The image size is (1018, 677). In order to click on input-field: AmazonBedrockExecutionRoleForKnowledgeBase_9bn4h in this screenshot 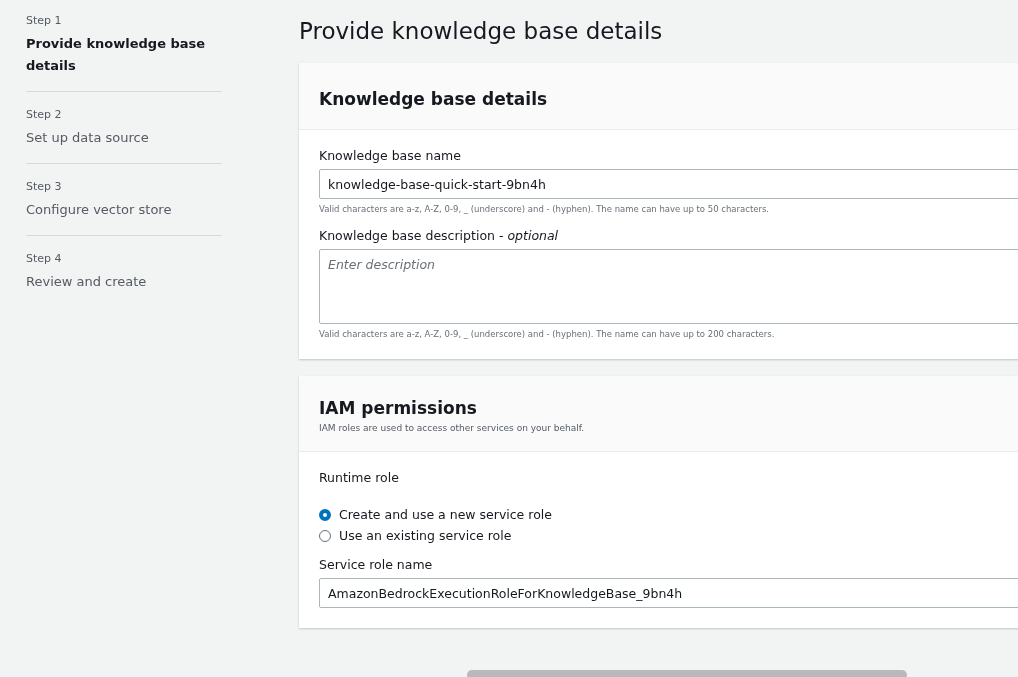, I will do `click(668, 593)`.